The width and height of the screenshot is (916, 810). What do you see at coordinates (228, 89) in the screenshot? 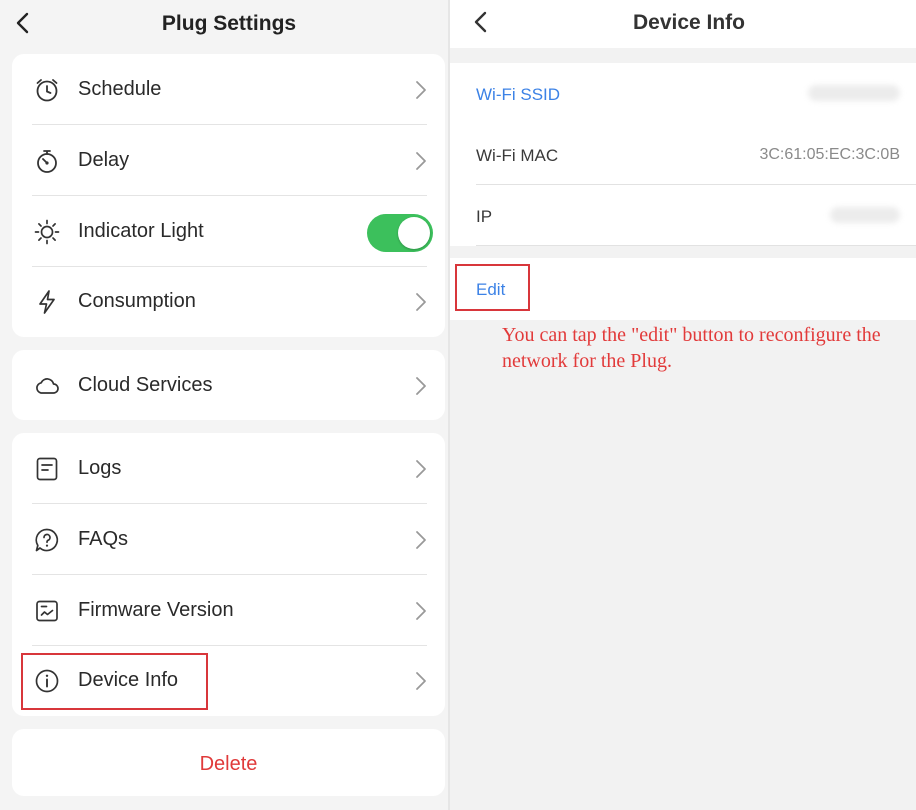
I see `settings-item-schedule: Schedule` at bounding box center [228, 89].